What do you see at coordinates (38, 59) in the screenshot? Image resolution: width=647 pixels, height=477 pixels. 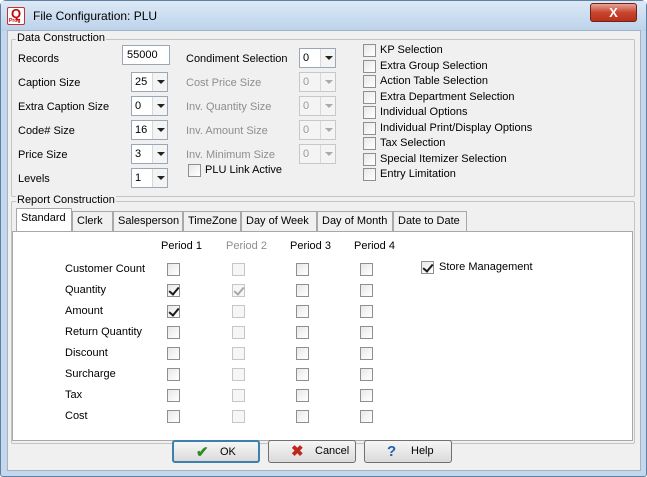 I see `records-label: Records` at bounding box center [38, 59].